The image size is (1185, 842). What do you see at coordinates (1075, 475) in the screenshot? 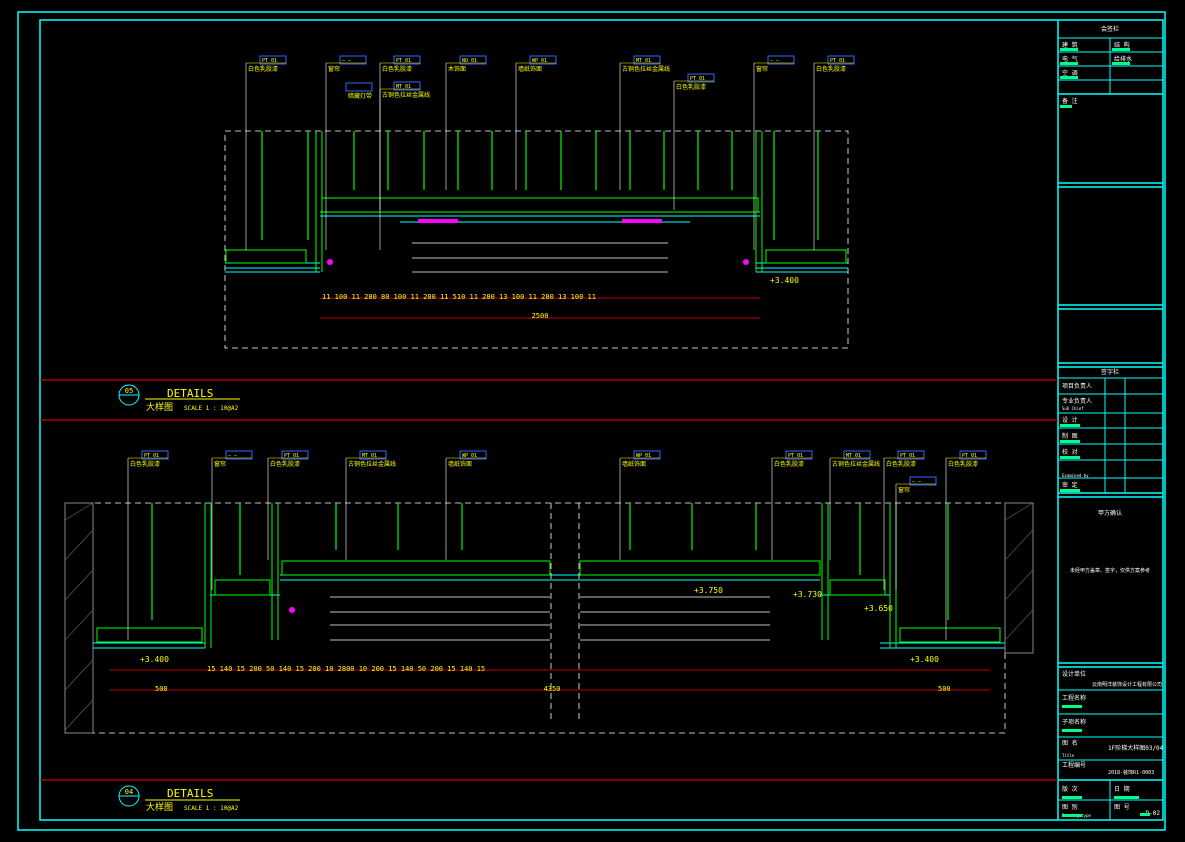
I see `svg-text: Examined by` at bounding box center [1075, 475].